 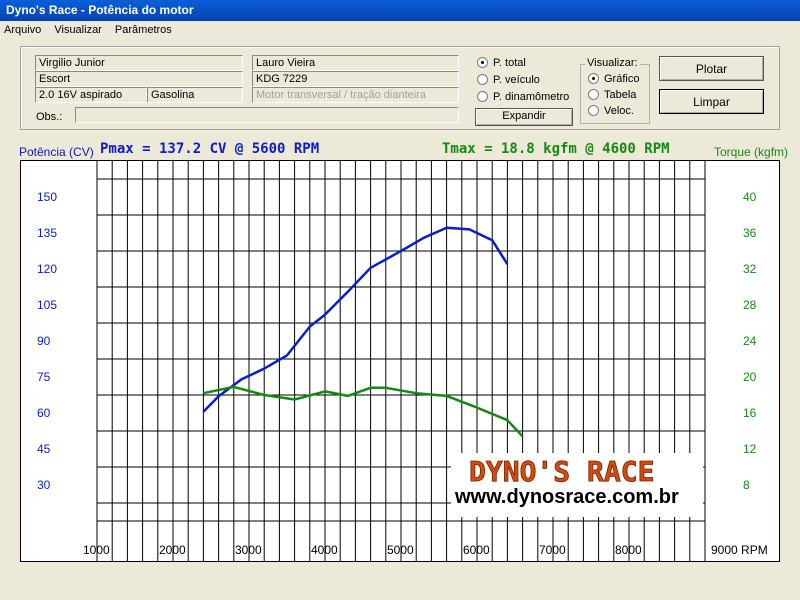 I want to click on y-tick-label-left: 30, so click(x=44, y=485).